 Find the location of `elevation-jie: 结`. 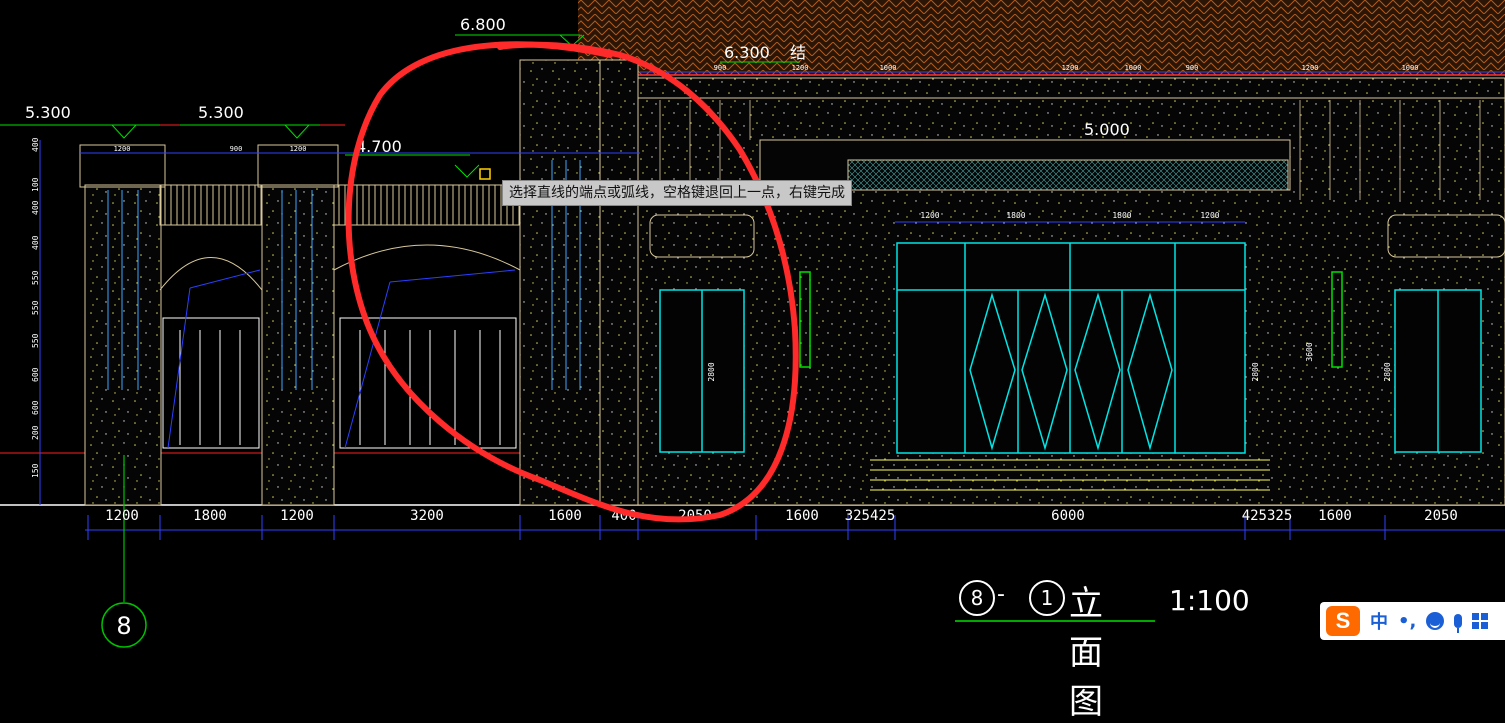

elevation-jie: 结 is located at coordinates (798, 52).